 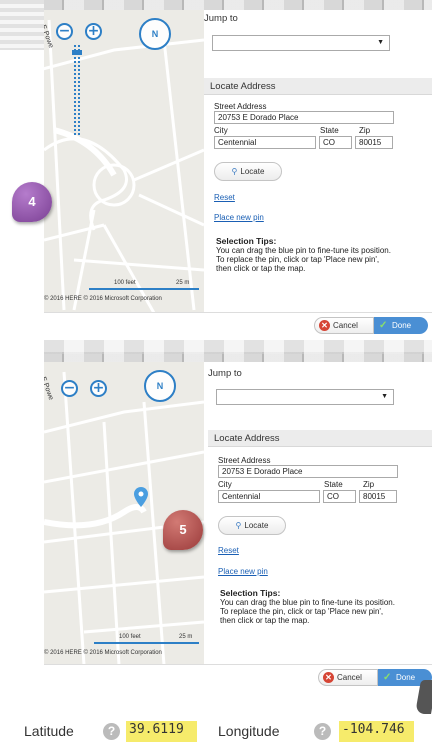 What do you see at coordinates (141, 497) in the screenshot?
I see `map-pin-icon` at bounding box center [141, 497].